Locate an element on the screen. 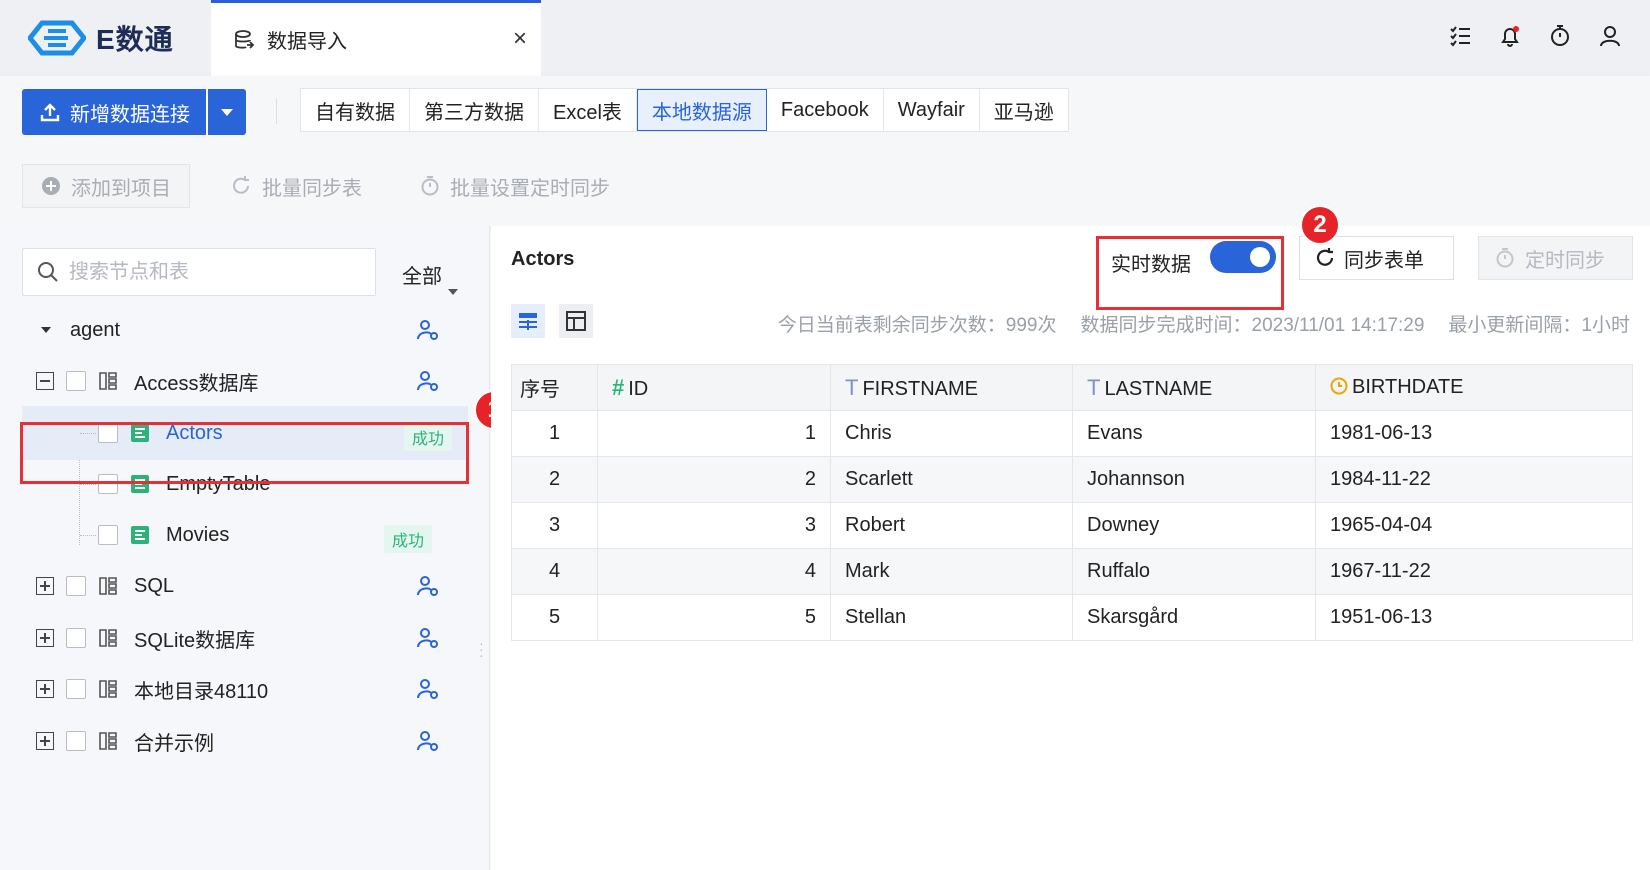 This screenshot has width=1650, height=870. collapse-icon is located at coordinates (45, 381).